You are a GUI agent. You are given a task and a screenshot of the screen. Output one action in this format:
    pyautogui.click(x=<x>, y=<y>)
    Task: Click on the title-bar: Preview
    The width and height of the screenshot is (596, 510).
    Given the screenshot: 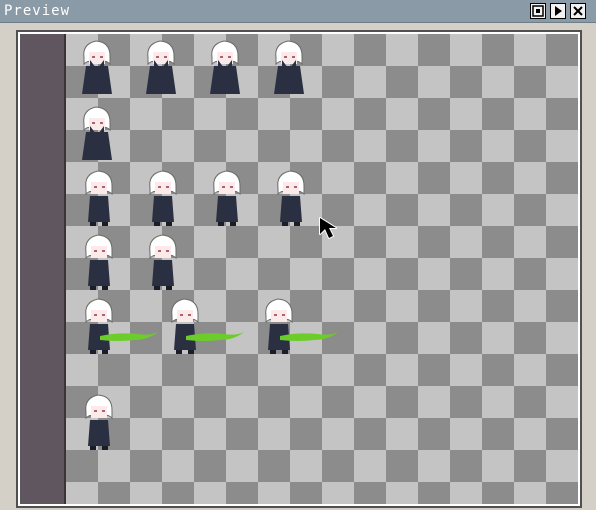 What is the action you would take?
    pyautogui.click(x=298, y=11)
    